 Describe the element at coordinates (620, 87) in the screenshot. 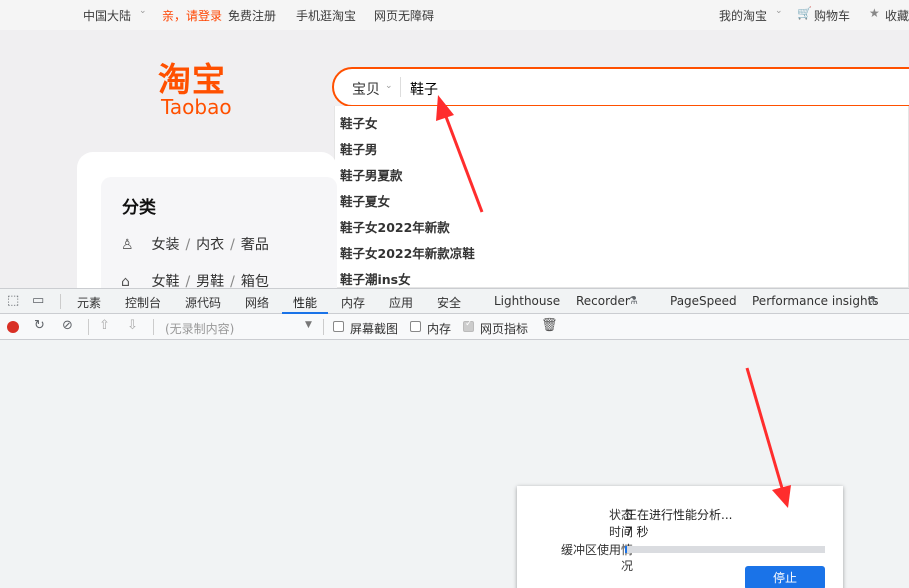

I see `search-box: 宝贝 ⌄ 鞋子` at that location.